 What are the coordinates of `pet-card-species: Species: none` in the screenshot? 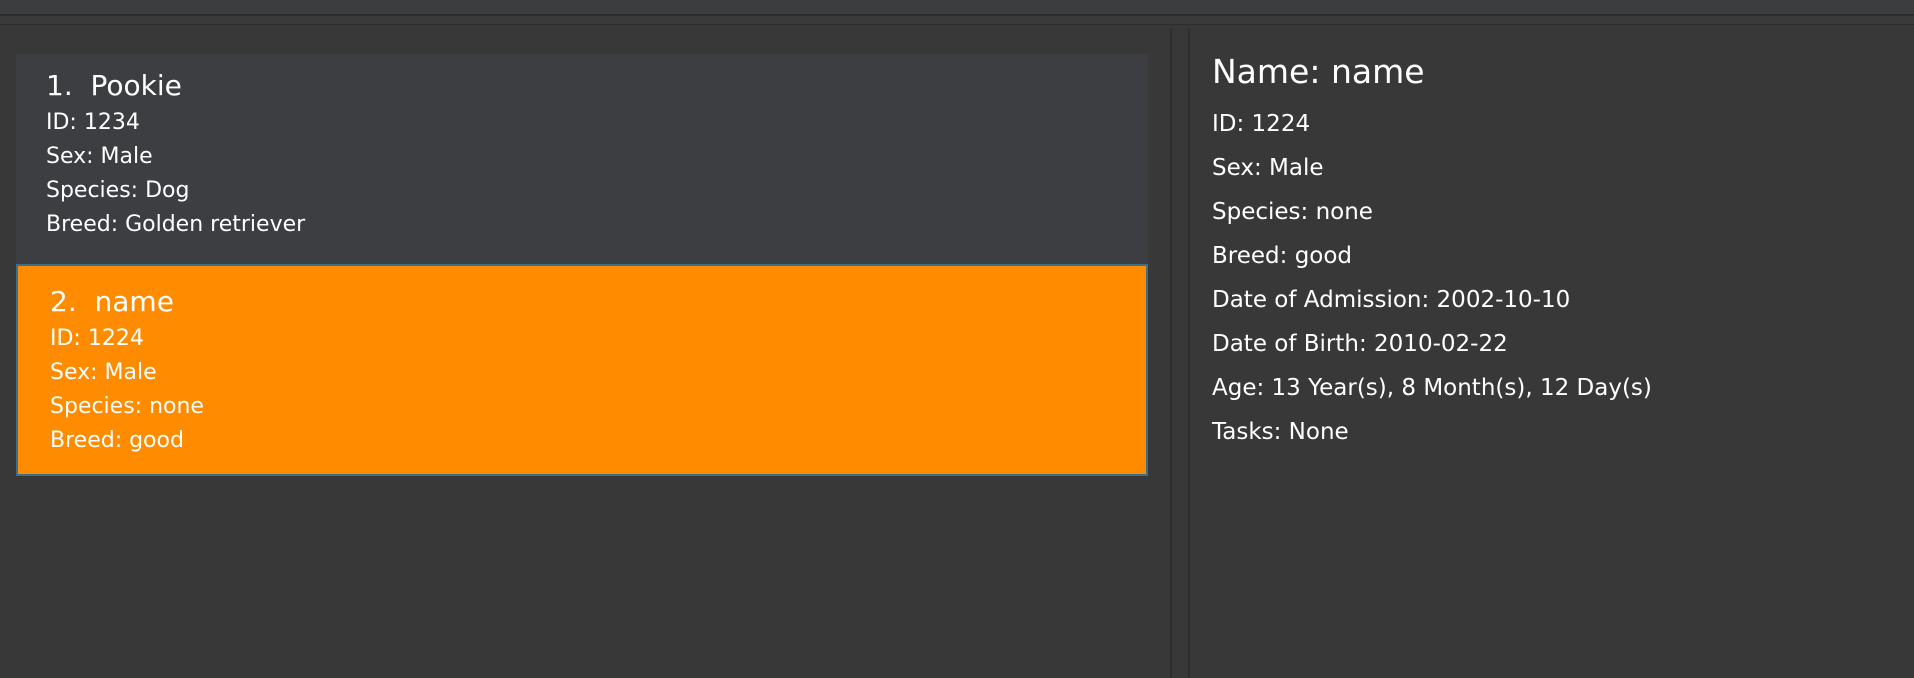 It's located at (127, 406).